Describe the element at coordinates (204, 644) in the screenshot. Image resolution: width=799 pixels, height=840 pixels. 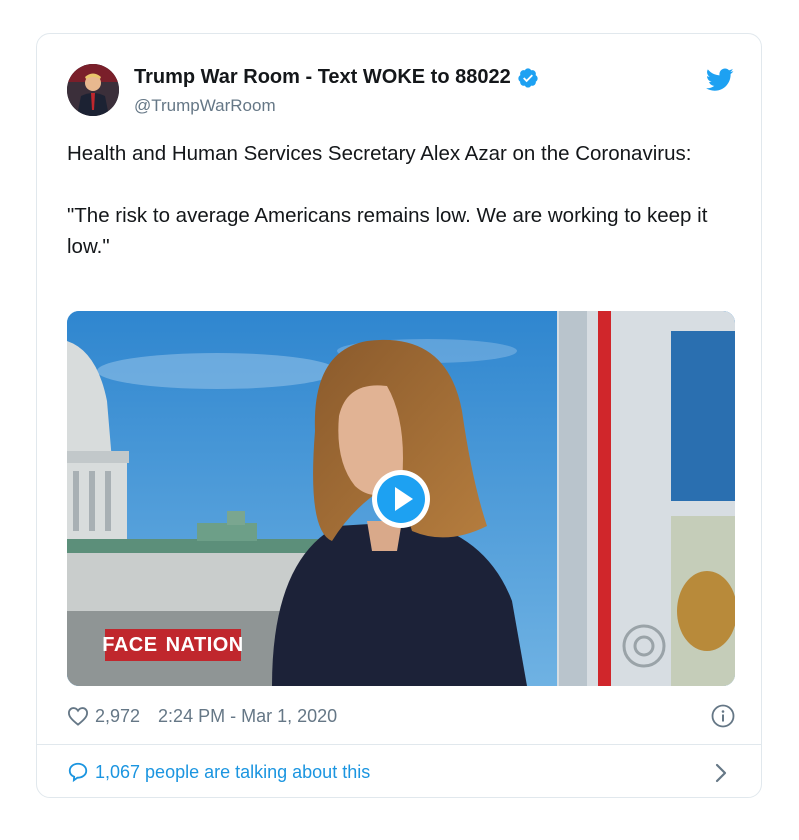
I see `program-logo-right: NATION` at that location.